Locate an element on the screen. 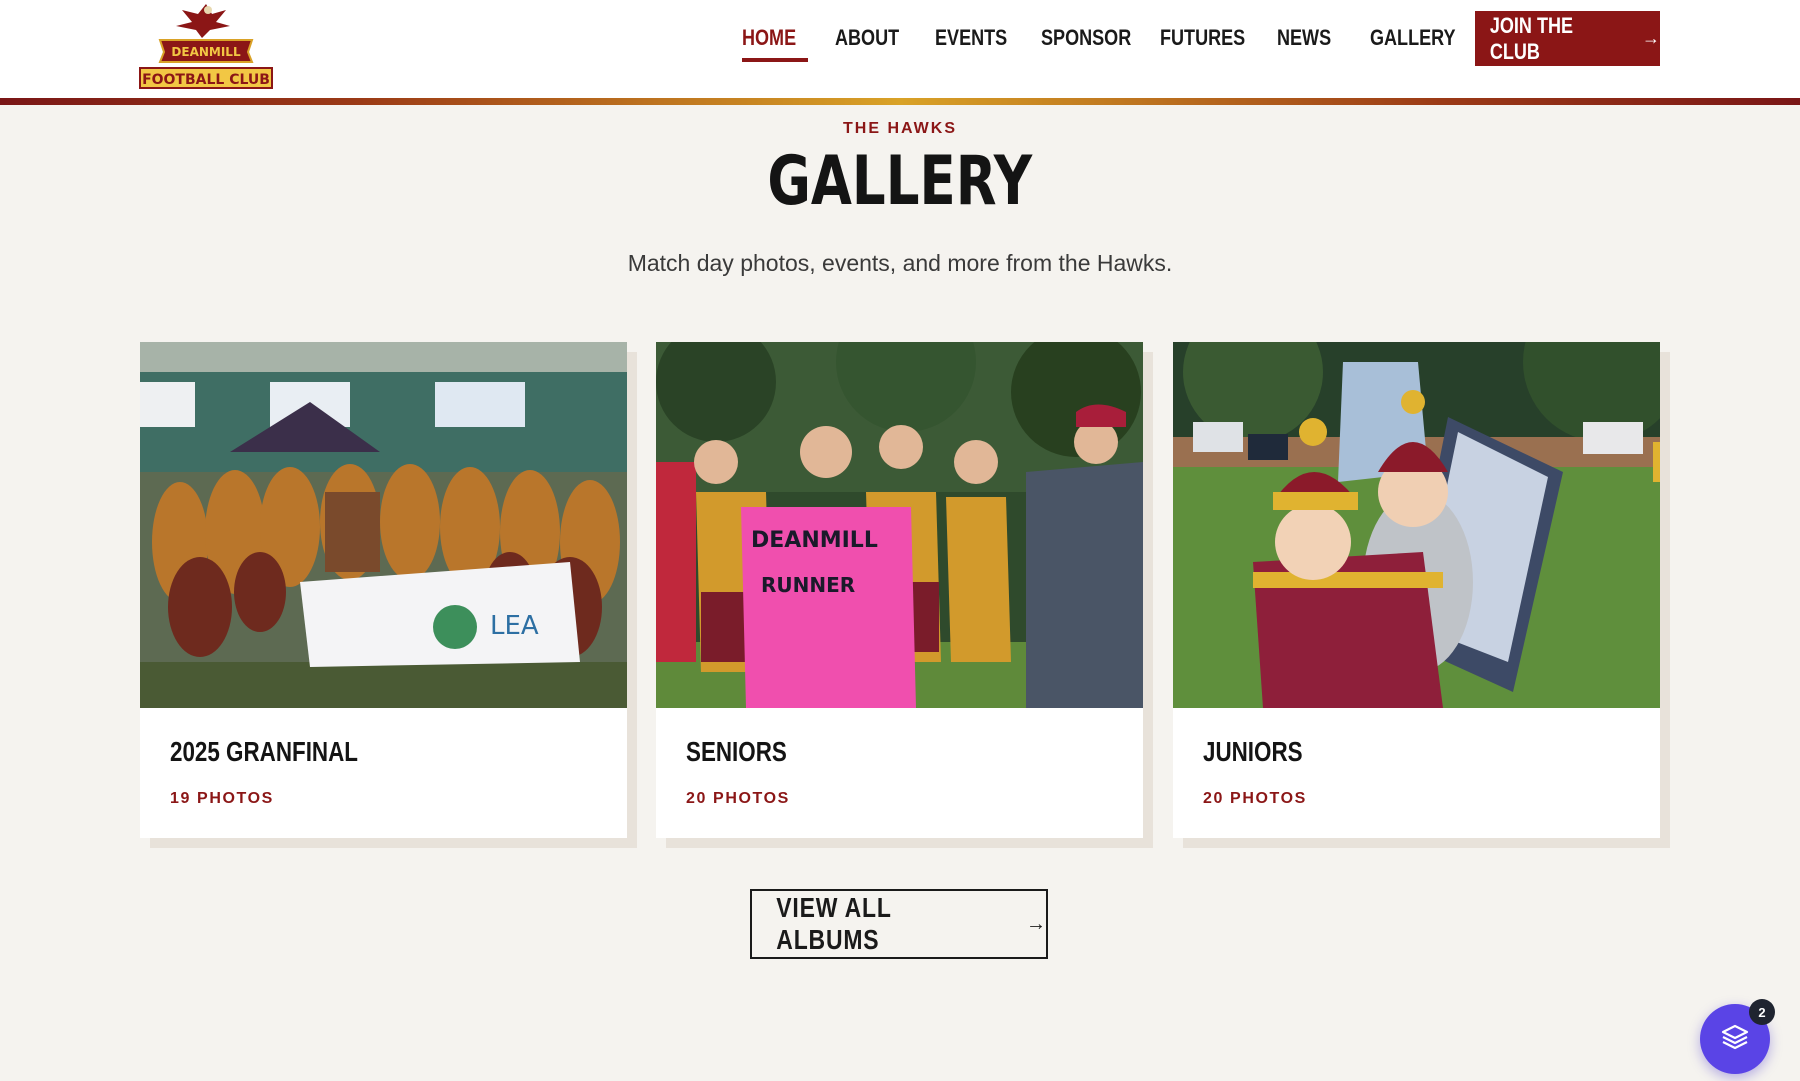  notification-badge: 2 is located at coordinates (1762, 1012).